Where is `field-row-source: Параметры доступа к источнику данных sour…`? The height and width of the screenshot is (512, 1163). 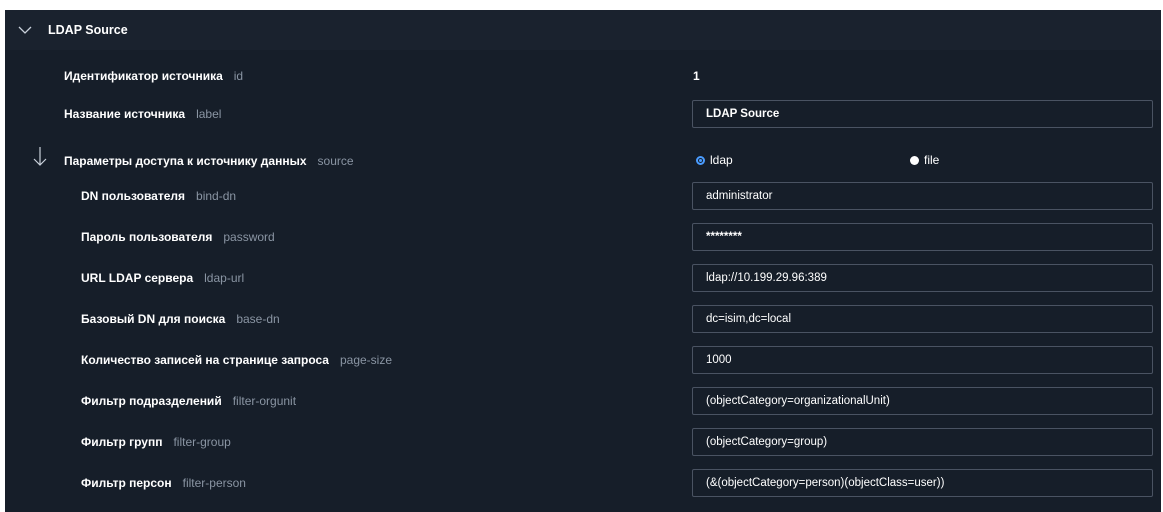 field-row-source: Параметры доступа к источнику данных sour… is located at coordinates (583, 162).